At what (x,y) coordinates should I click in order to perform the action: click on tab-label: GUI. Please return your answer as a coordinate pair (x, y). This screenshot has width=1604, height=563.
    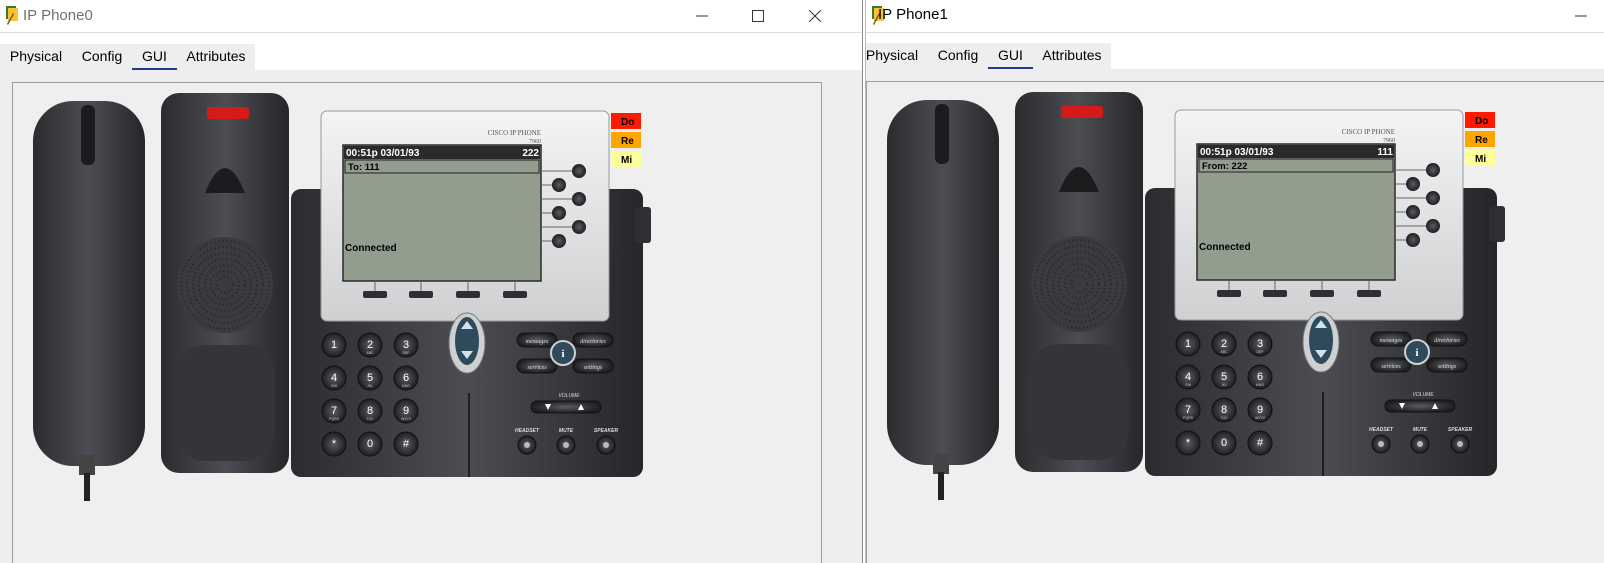
    Looking at the image, I should click on (154, 56).